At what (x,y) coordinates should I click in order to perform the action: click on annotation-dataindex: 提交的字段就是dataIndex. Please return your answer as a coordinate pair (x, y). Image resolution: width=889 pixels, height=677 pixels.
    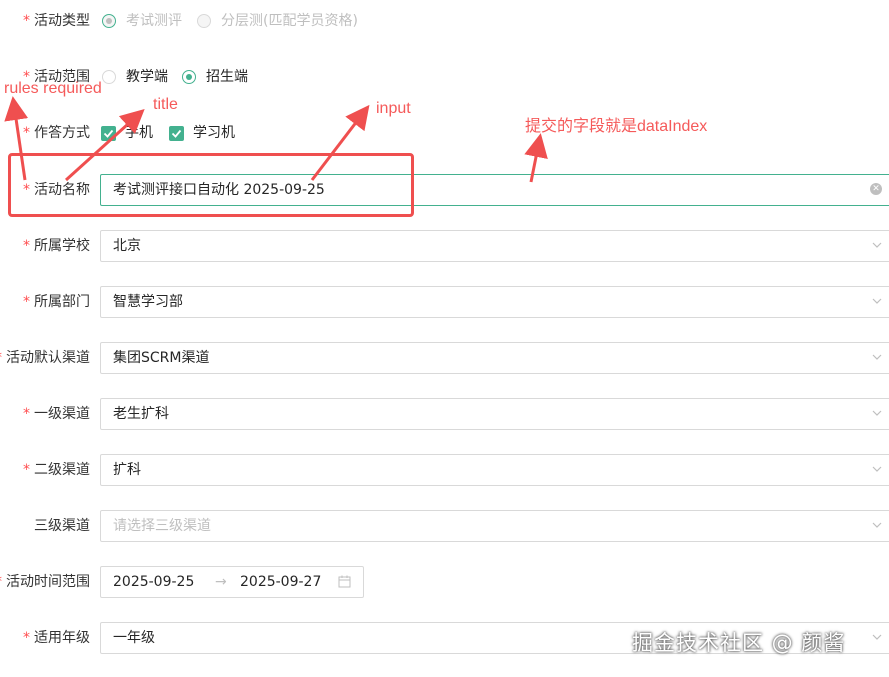
    Looking at the image, I should click on (616, 126).